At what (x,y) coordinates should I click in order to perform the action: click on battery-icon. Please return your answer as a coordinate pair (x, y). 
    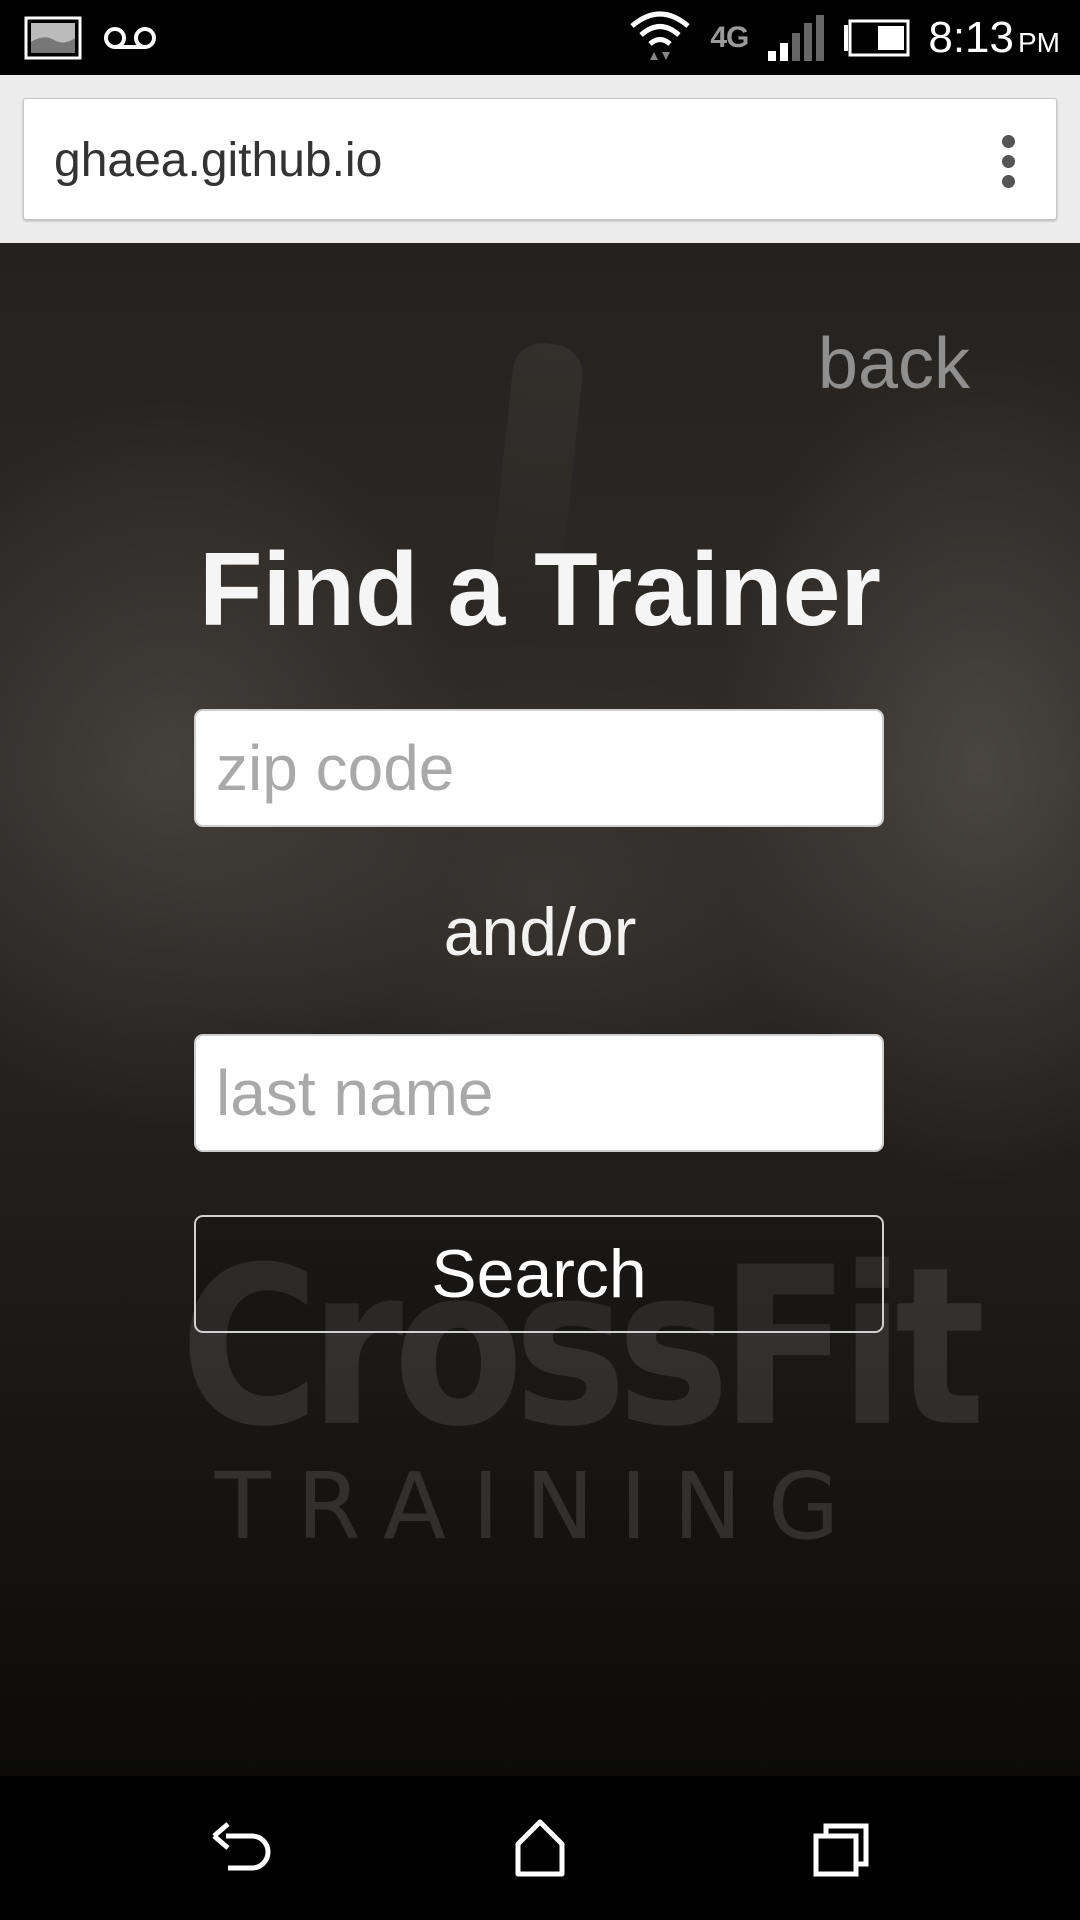
    Looking at the image, I should click on (877, 38).